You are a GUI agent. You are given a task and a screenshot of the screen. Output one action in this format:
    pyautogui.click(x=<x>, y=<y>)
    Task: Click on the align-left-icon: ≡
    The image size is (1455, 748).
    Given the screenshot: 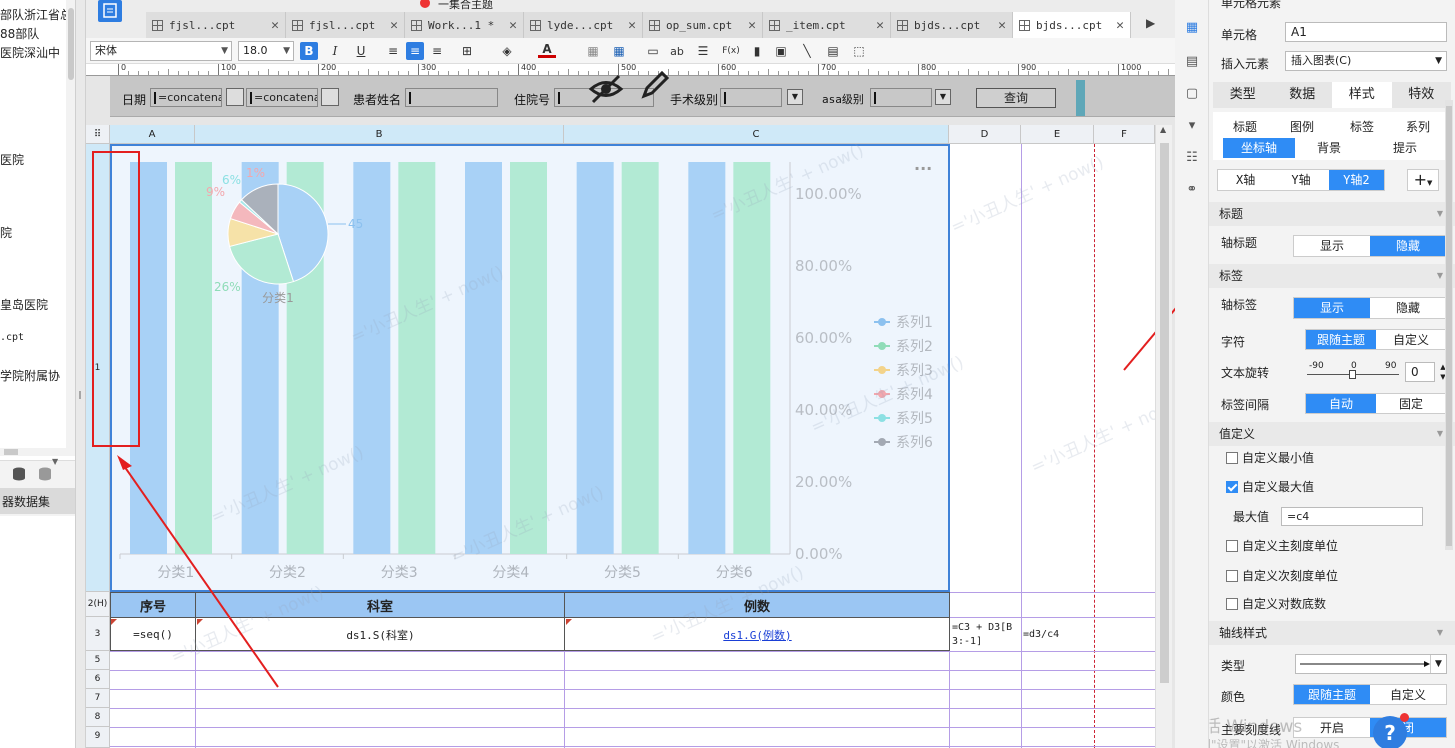 What is the action you would take?
    pyautogui.click(x=393, y=51)
    